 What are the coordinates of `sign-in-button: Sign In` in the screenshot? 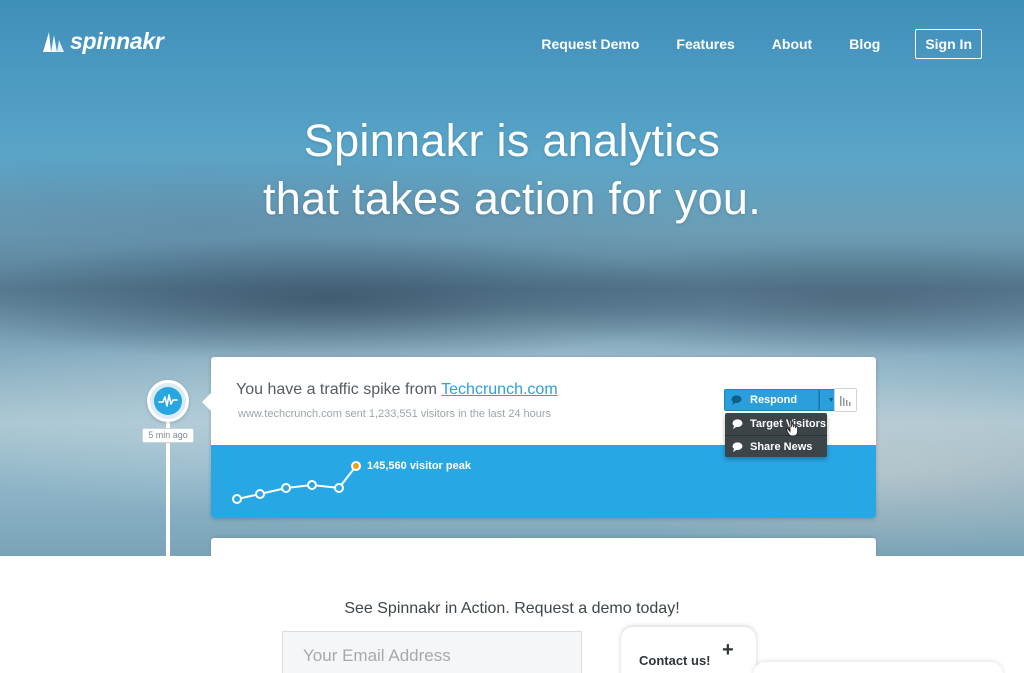 It's located at (948, 44).